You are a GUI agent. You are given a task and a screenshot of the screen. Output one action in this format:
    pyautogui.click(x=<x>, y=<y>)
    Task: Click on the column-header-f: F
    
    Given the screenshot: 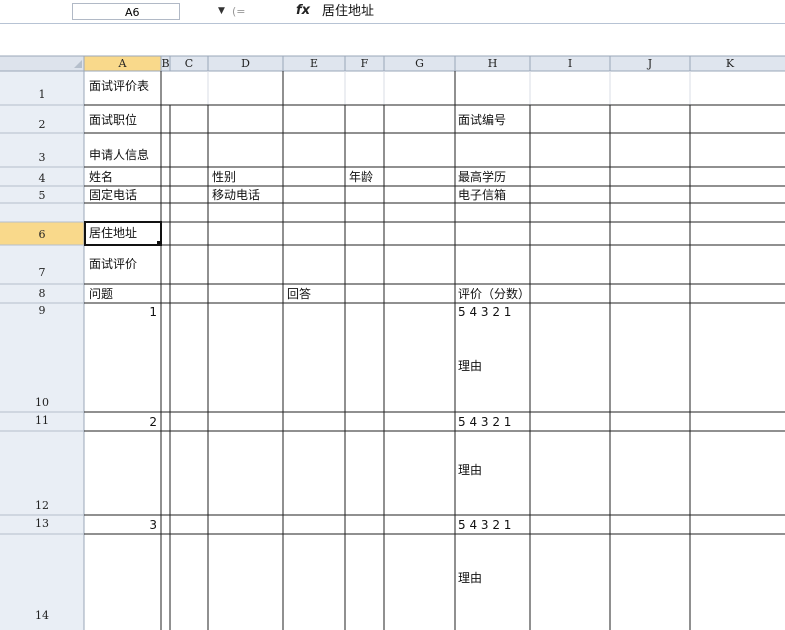 What is the action you would take?
    pyautogui.click(x=364, y=64)
    